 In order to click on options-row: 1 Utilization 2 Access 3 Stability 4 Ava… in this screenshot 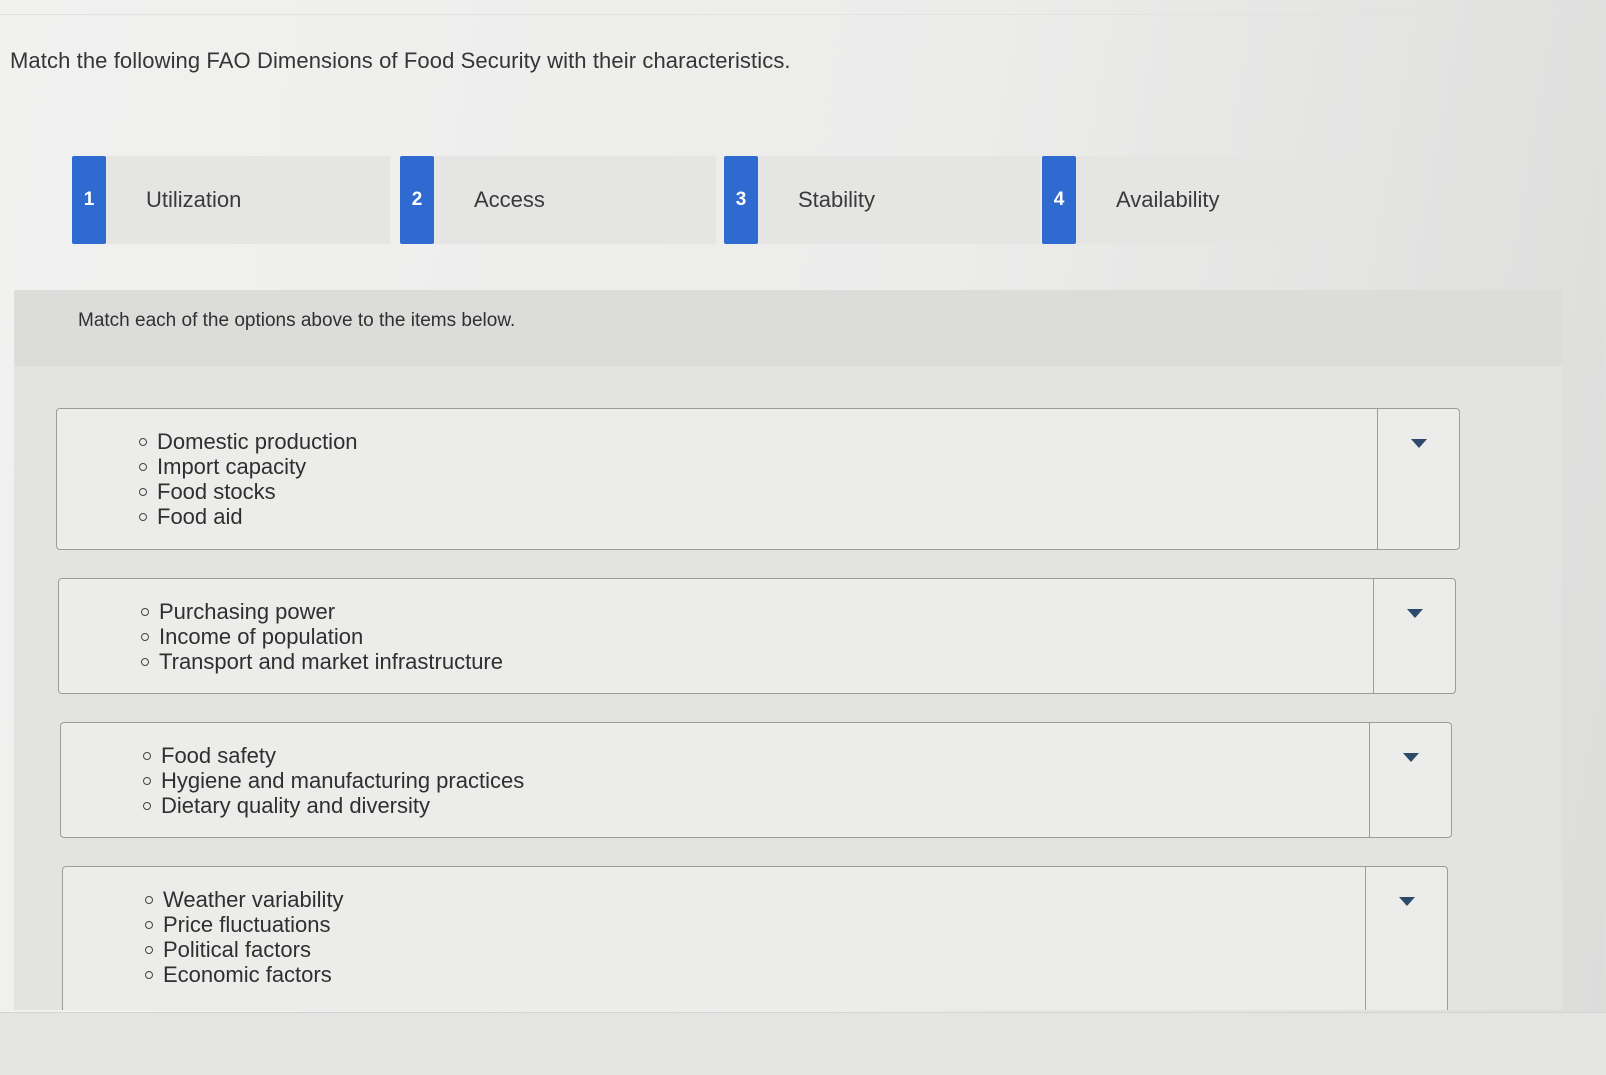, I will do `click(732, 202)`.